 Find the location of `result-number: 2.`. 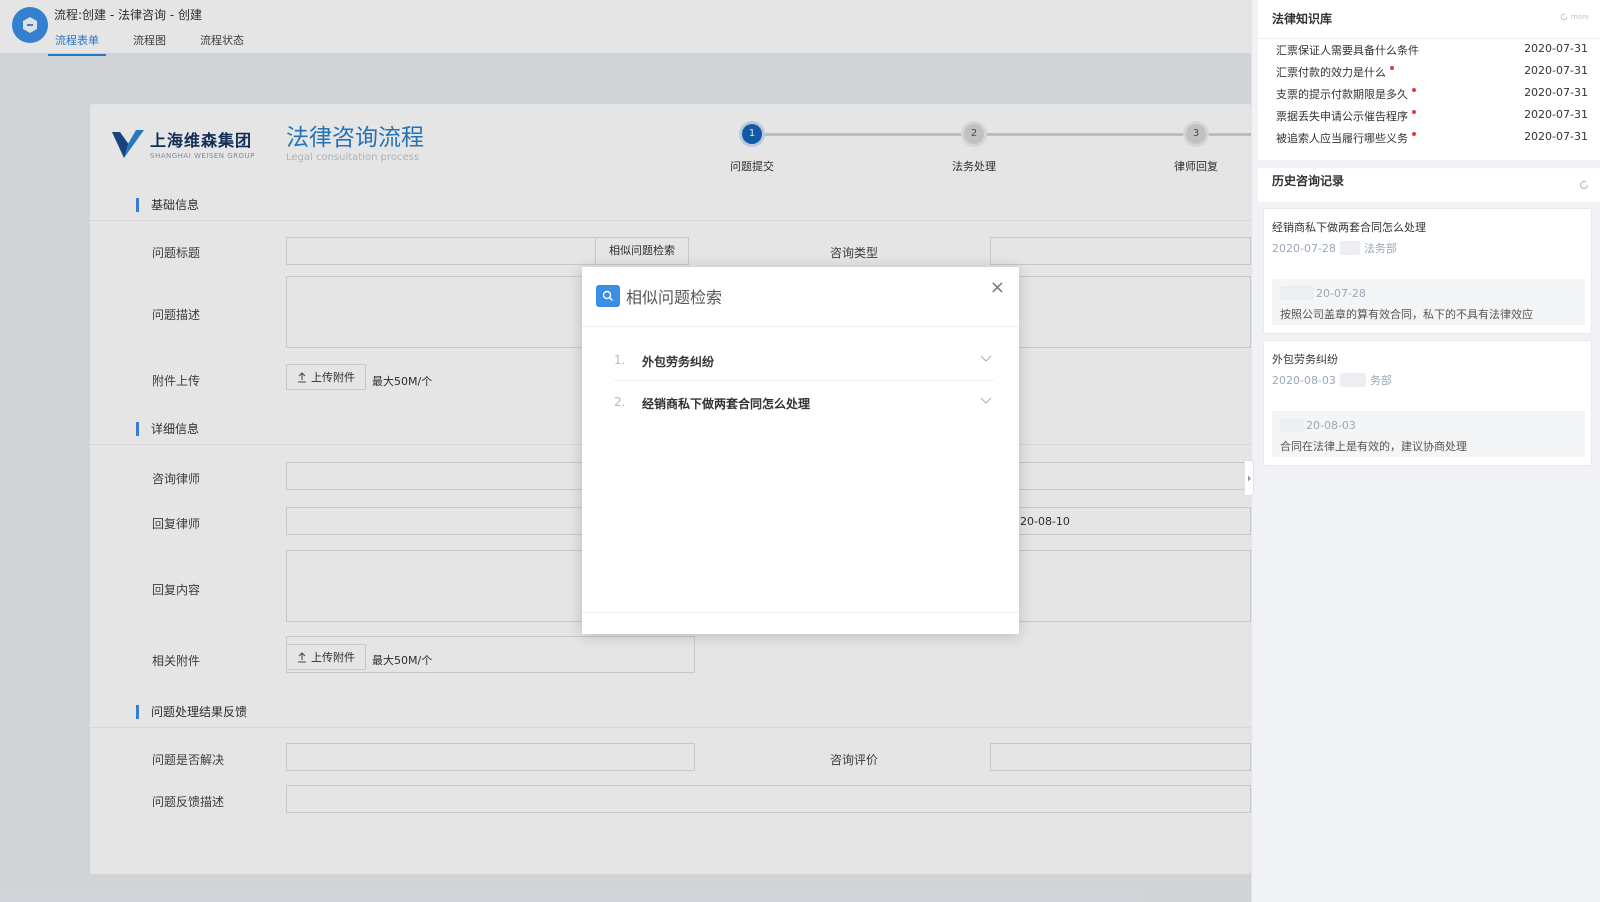

result-number: 2. is located at coordinates (620, 402).